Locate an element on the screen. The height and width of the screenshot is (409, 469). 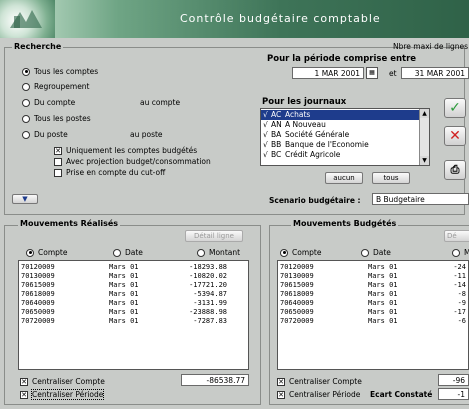
realises-title: Mouvements Réalisés is located at coordinates (69, 223).